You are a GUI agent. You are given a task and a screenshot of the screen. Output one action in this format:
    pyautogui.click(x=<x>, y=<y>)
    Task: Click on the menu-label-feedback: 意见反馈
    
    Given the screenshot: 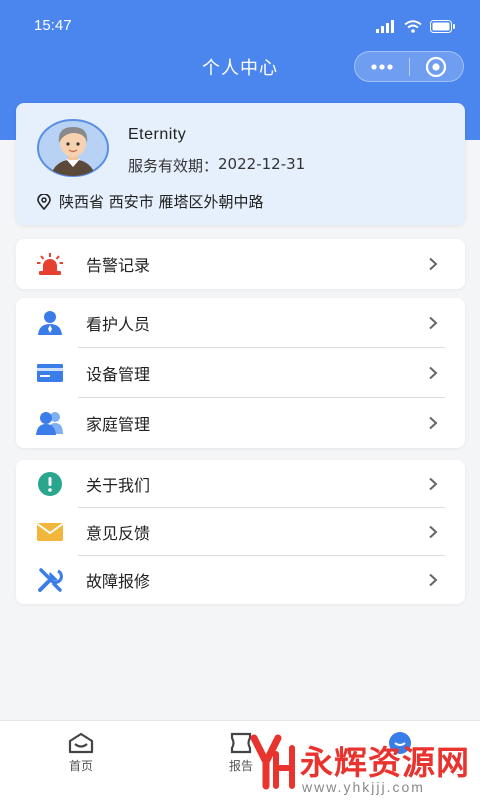 What is the action you would take?
    pyautogui.click(x=118, y=533)
    